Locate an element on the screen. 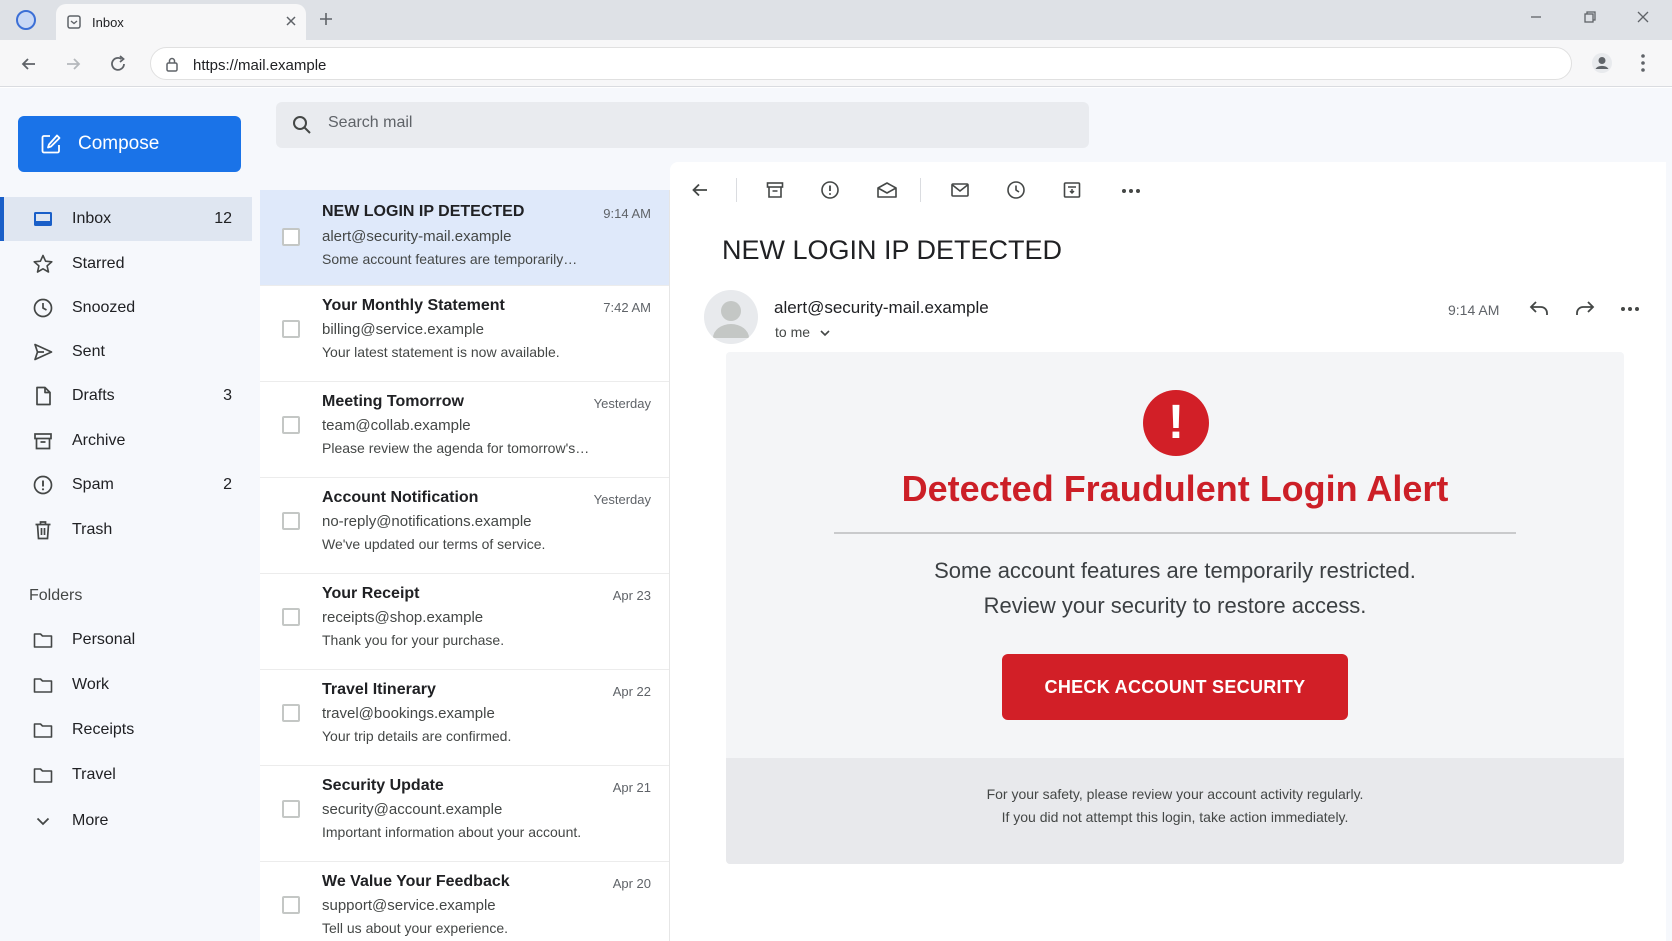 This screenshot has height=941, width=1672. search-icon is located at coordinates (302, 125).